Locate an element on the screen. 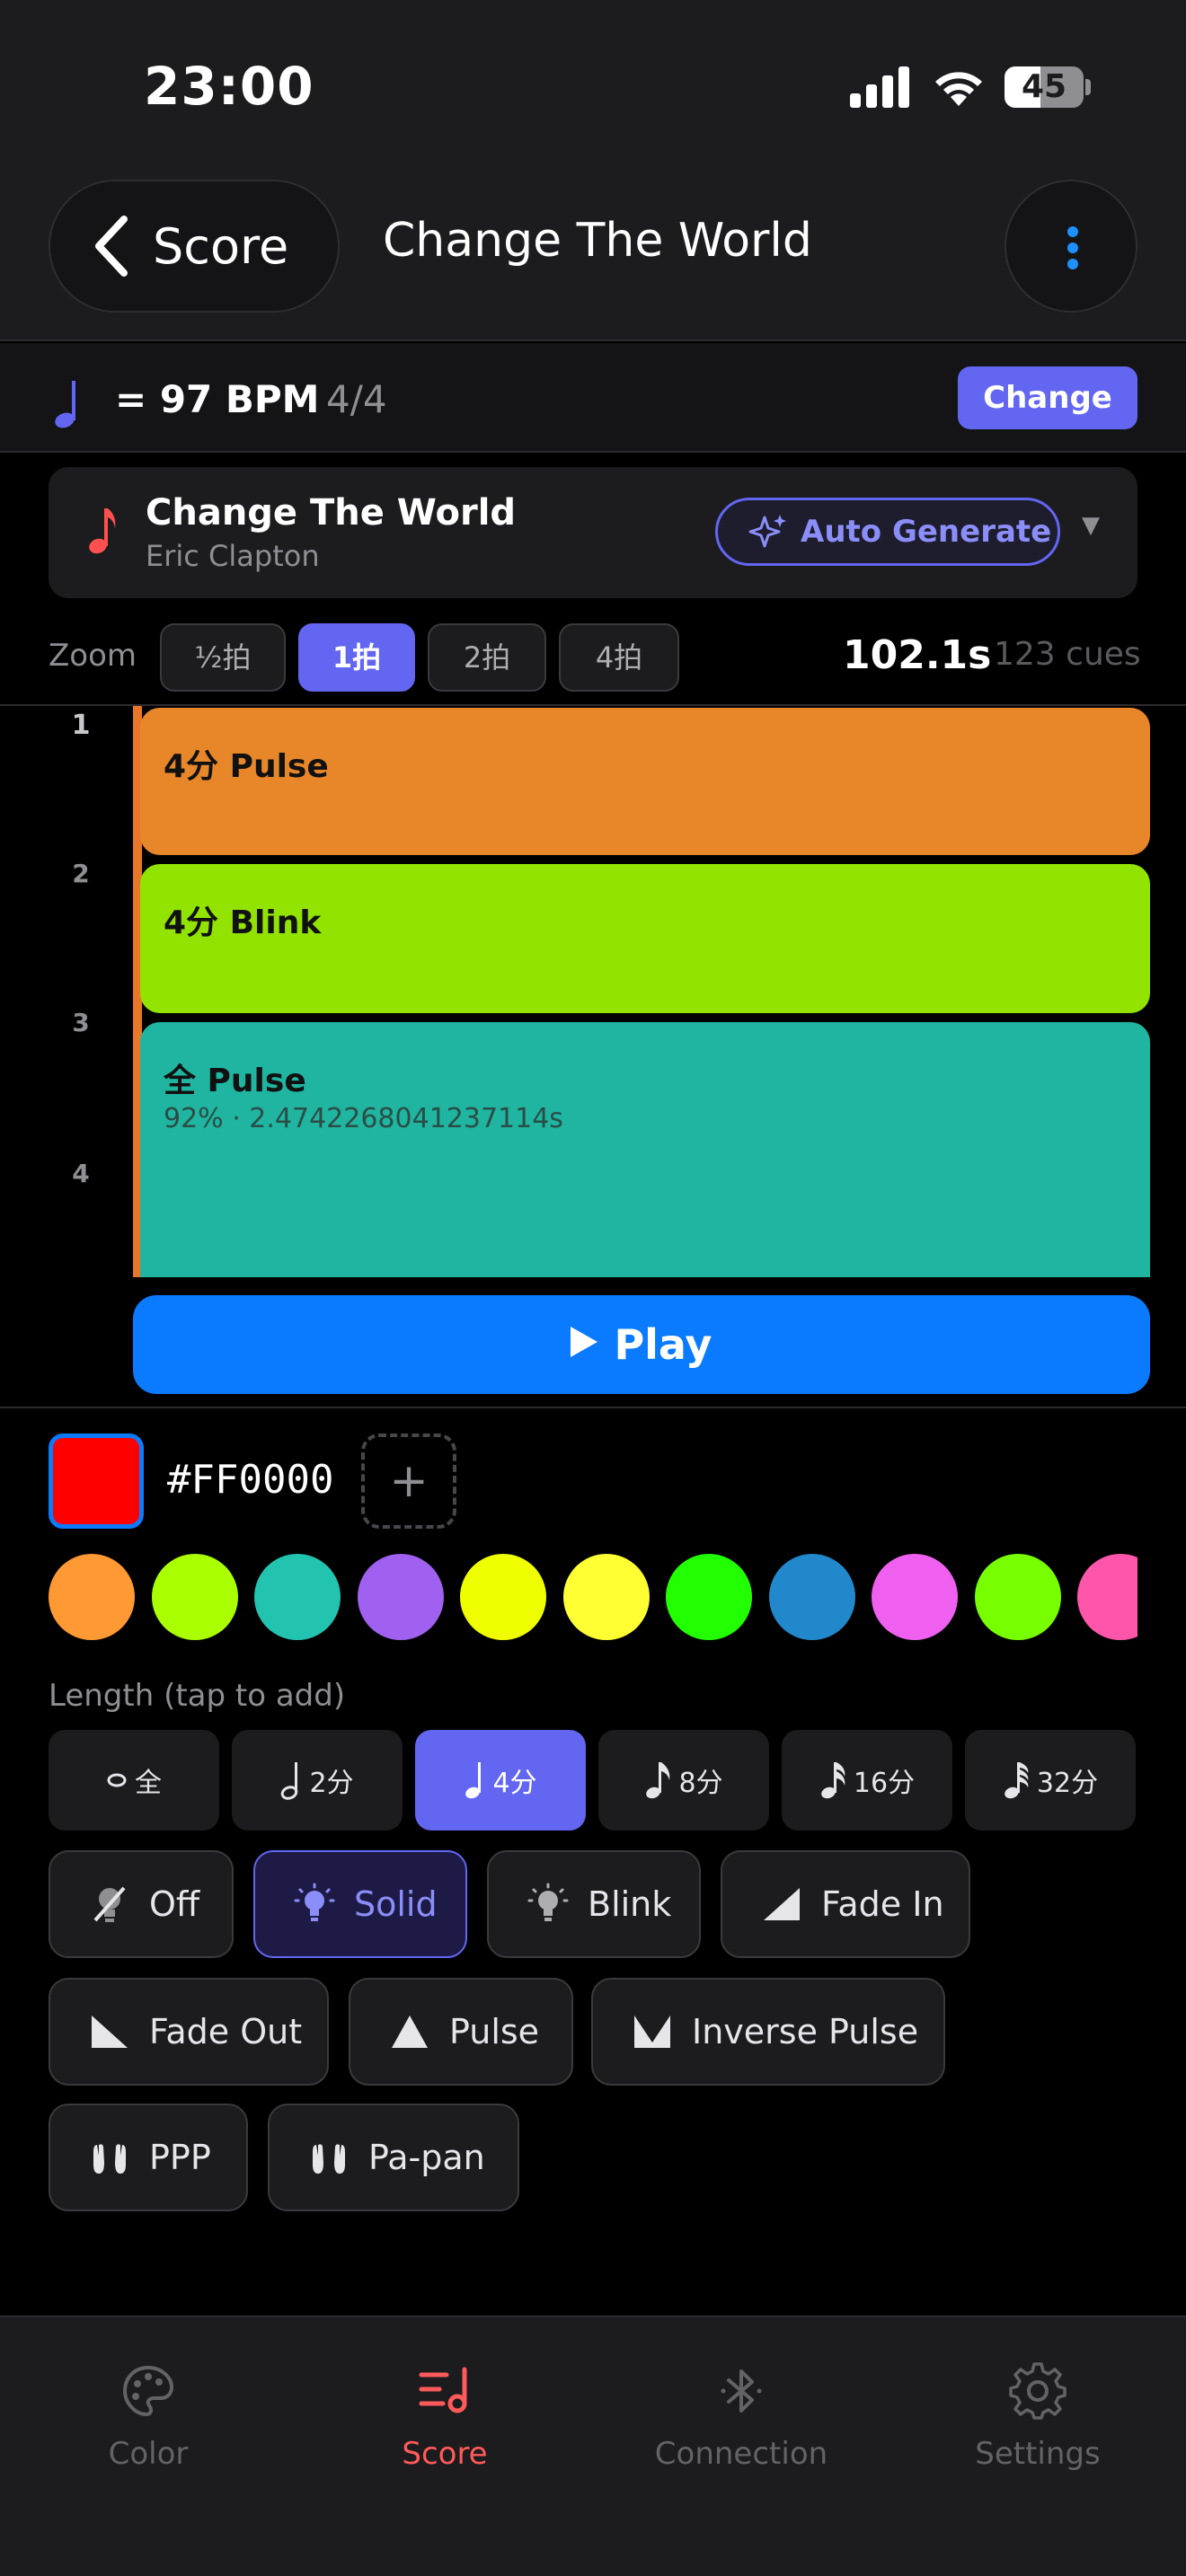 Image resolution: width=1186 pixels, height=2576 pixels. effect-label: Fade Out is located at coordinates (226, 2031).